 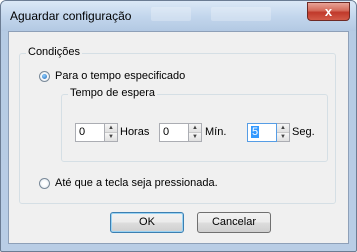 I want to click on conditions-legend: Condições, so click(x=54, y=52).